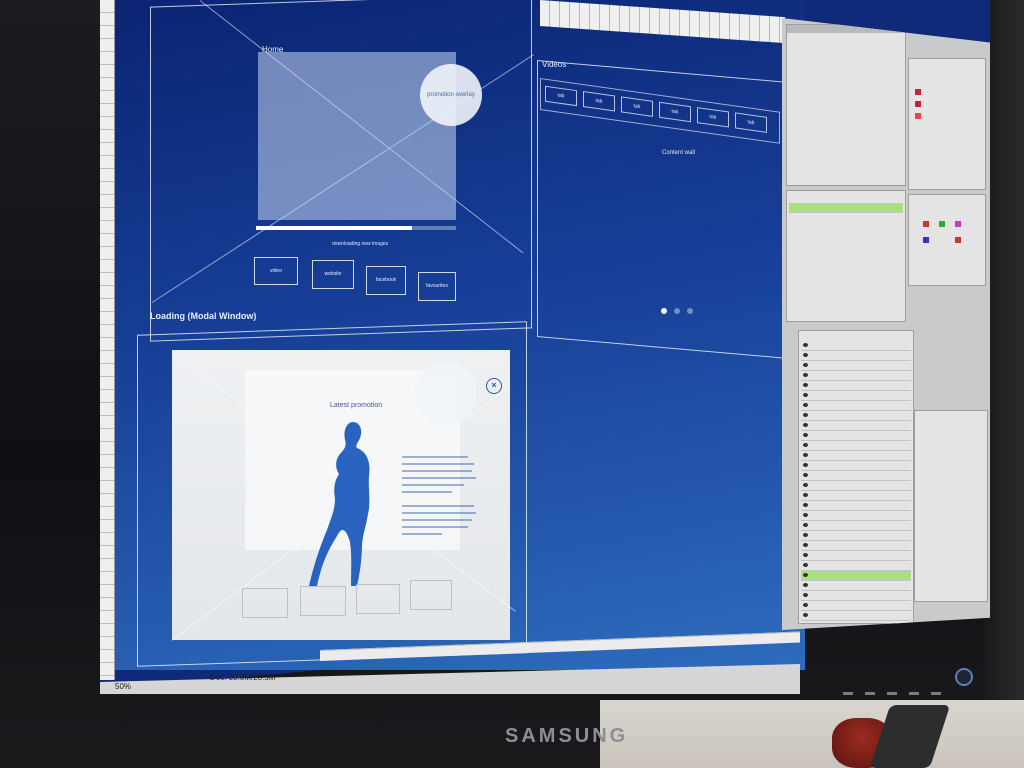  Describe the element at coordinates (947, 240) in the screenshot. I see `swatches-panel` at that location.